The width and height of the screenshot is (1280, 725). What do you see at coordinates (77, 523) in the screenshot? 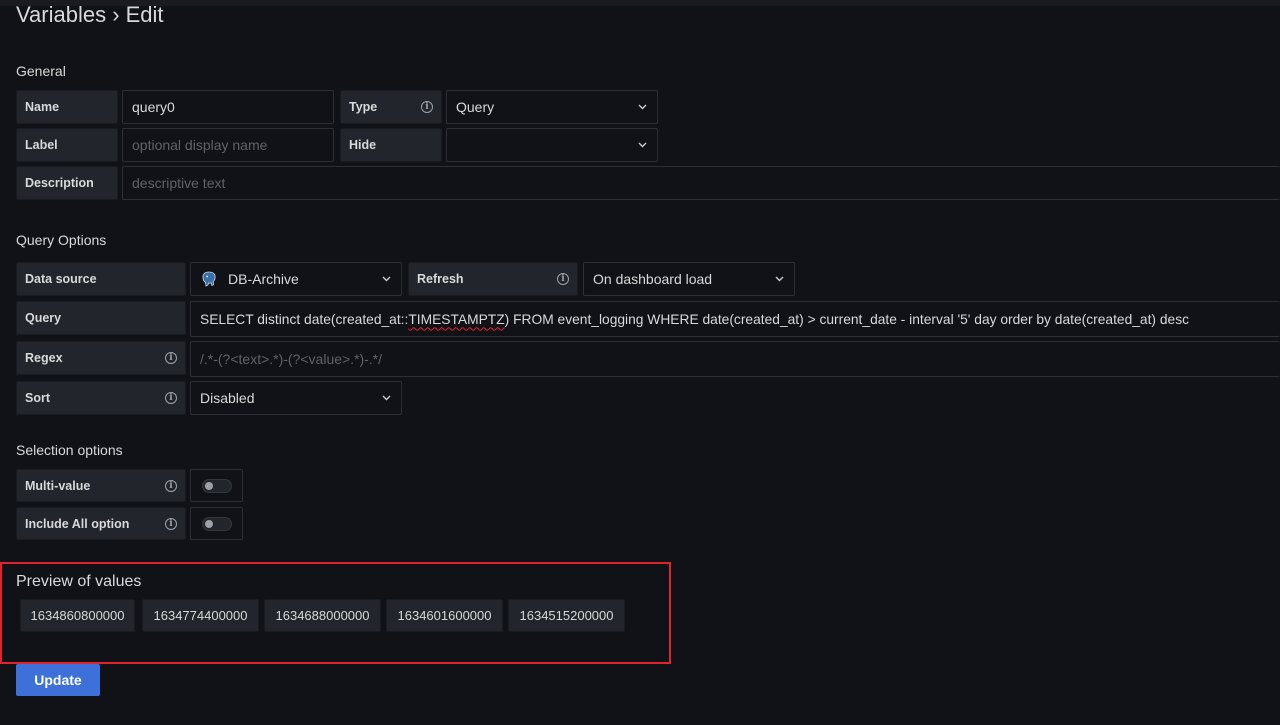
I see `include-all-label-text: Include All option` at bounding box center [77, 523].